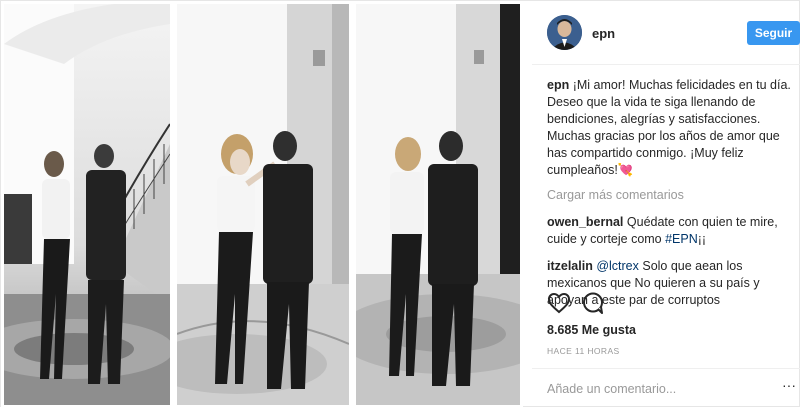 The height and width of the screenshot is (407, 800). I want to click on caption-username: epn, so click(558, 85).